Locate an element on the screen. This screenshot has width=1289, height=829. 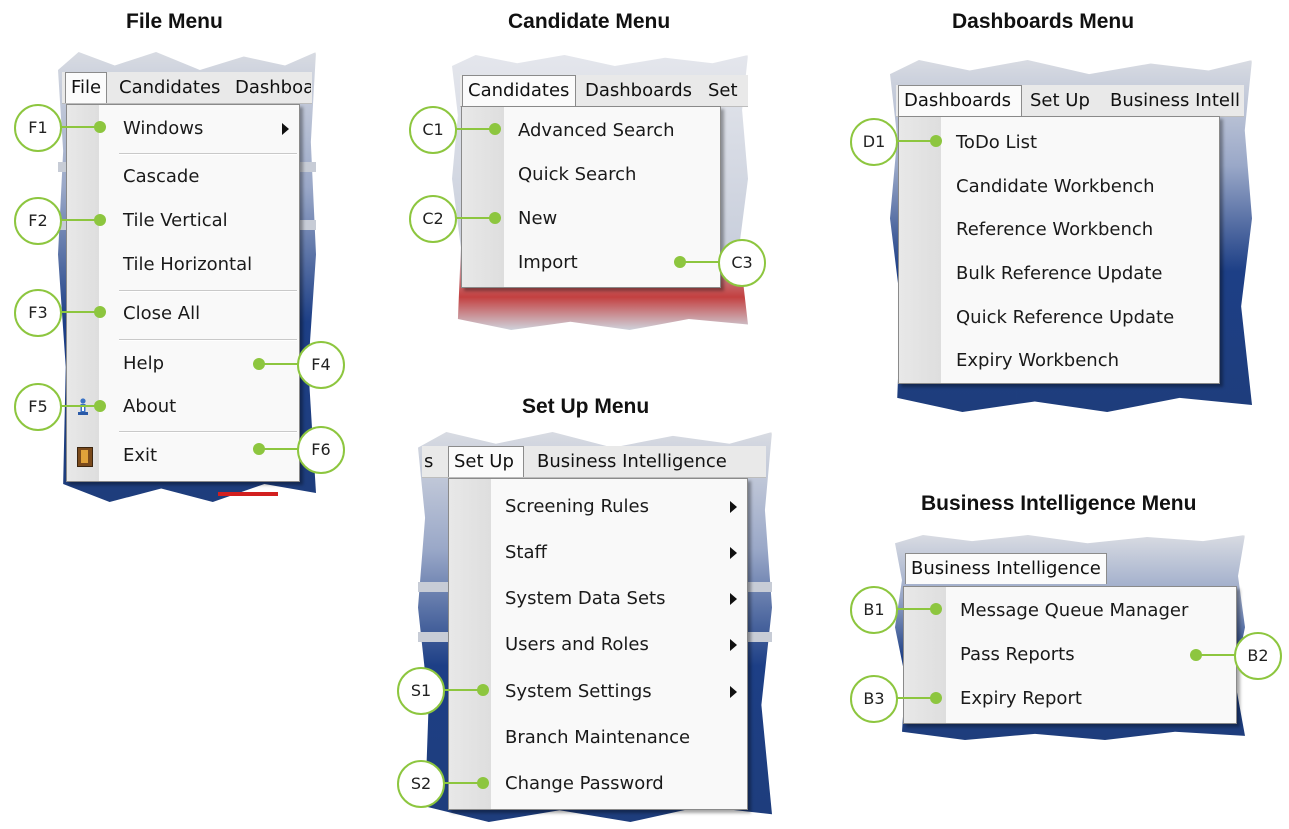
menu-bar: Candidates Dashboards Set is located at coordinates (604, 91).